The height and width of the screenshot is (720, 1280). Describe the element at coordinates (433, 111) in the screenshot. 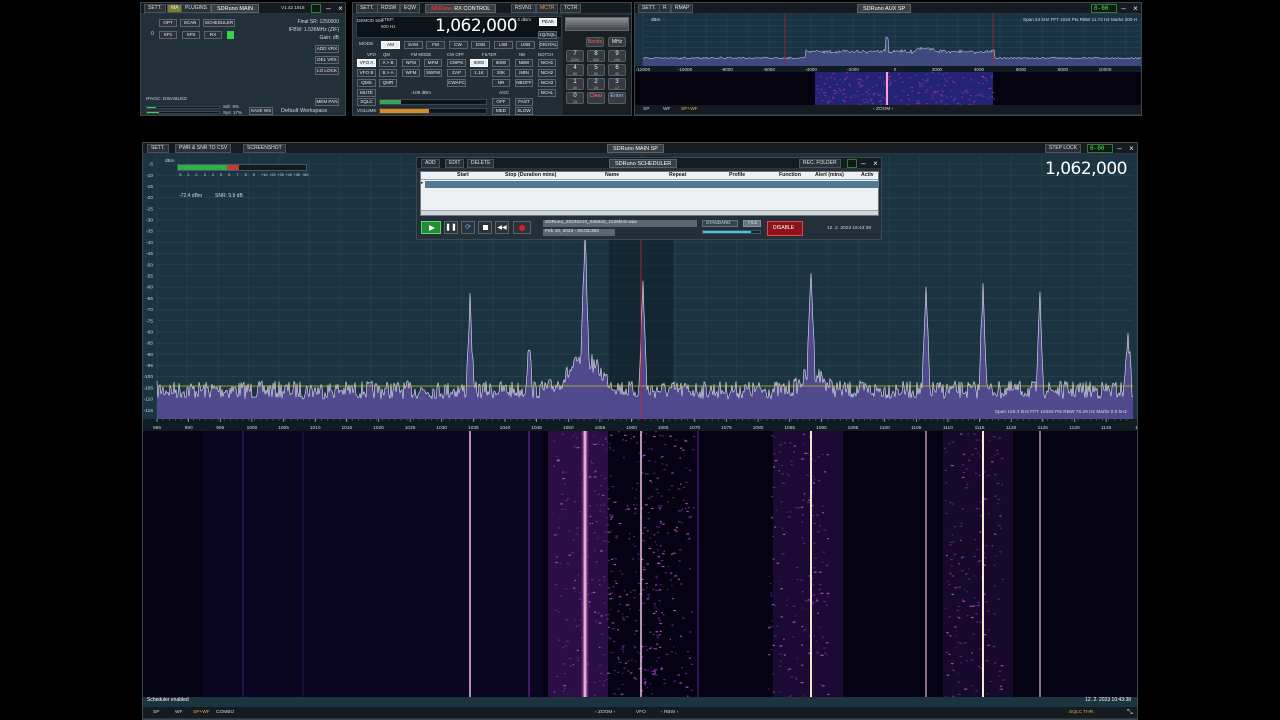

I see `volume-slider` at that location.